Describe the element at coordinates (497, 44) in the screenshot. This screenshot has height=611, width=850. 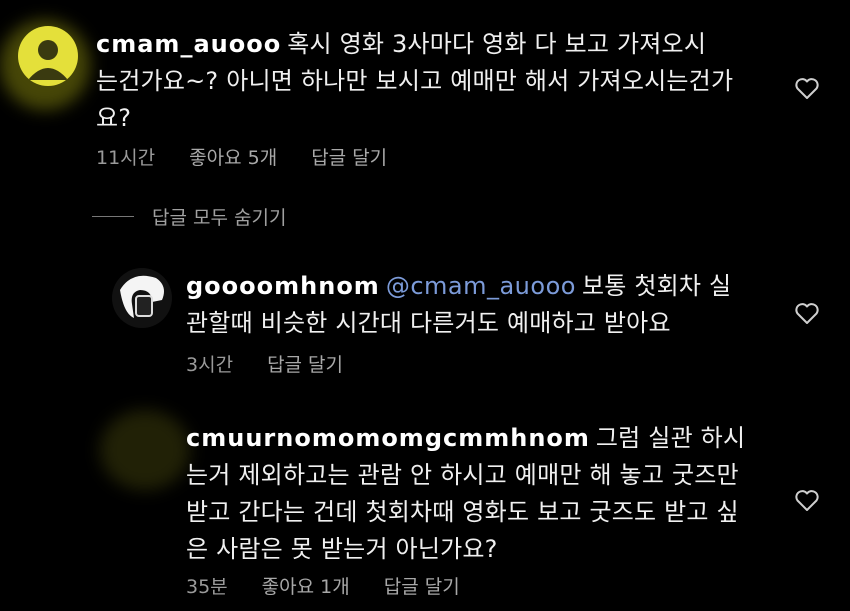
I see `comment-text-line: 혹시 영화 3사마다 영화 다 보고 가져오시` at that location.